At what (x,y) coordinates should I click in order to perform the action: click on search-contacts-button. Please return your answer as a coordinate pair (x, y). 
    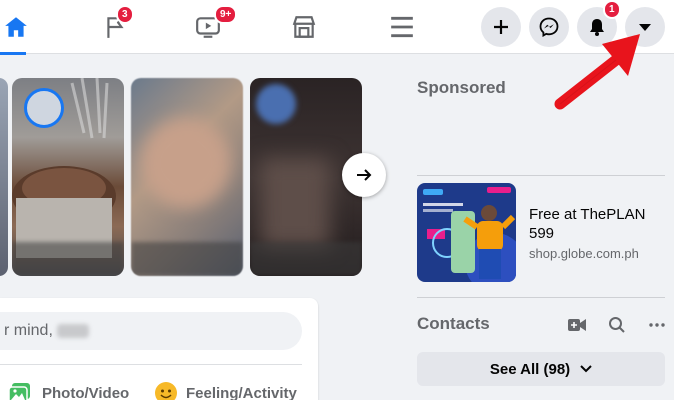
    Looking at the image, I should click on (617, 325).